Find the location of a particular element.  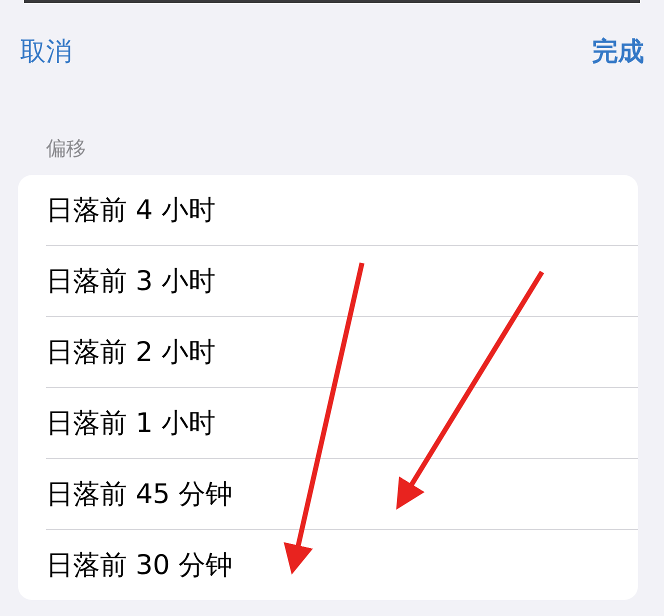

done-button: 完成 is located at coordinates (618, 51).